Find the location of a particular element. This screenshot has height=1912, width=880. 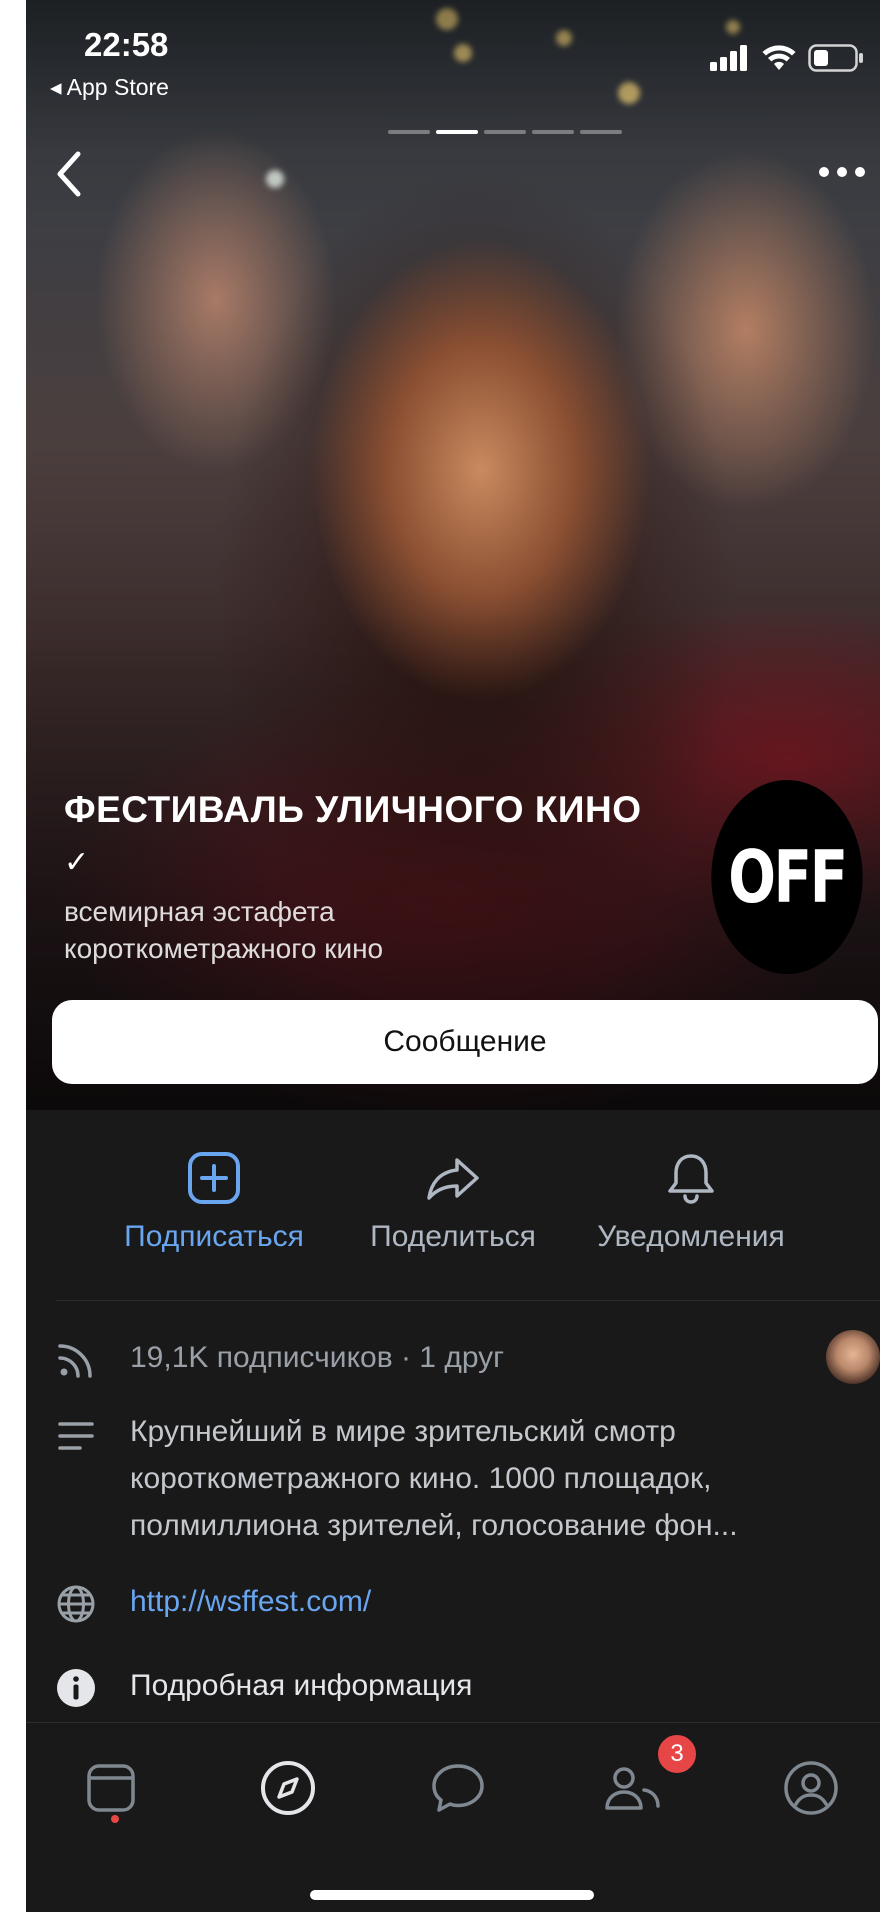

notifications-button: Уведомления is located at coordinates (691, 1202).